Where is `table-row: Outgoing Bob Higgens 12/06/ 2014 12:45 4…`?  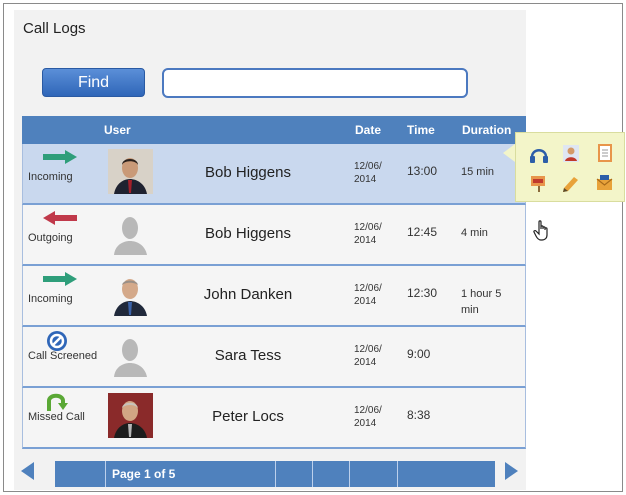 table-row: Outgoing Bob Higgens 12/06/ 2014 12:45 4… is located at coordinates (274, 235).